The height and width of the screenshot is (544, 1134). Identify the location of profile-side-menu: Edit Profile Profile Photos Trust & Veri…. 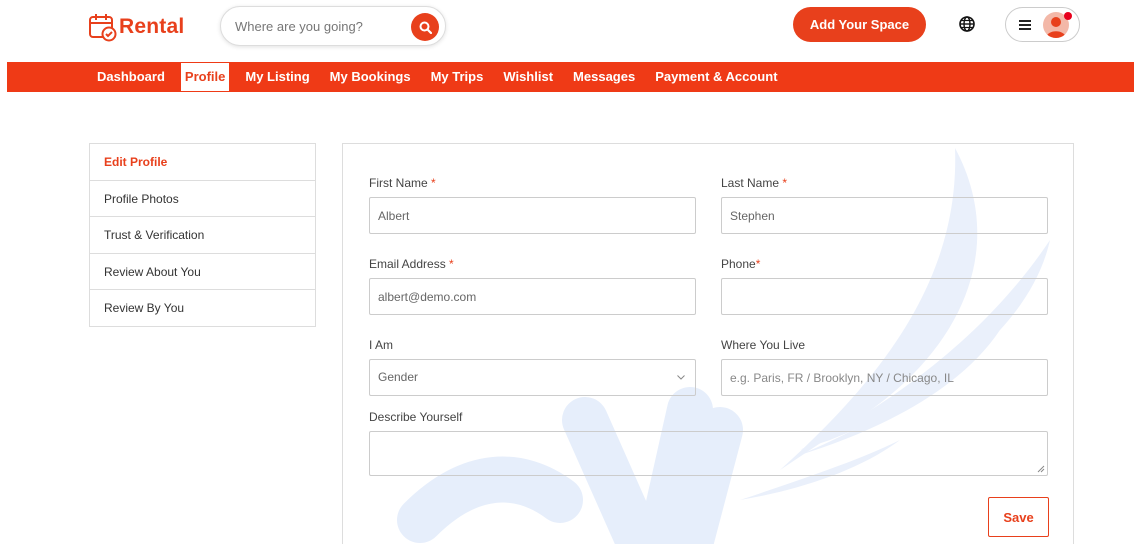
(202, 235).